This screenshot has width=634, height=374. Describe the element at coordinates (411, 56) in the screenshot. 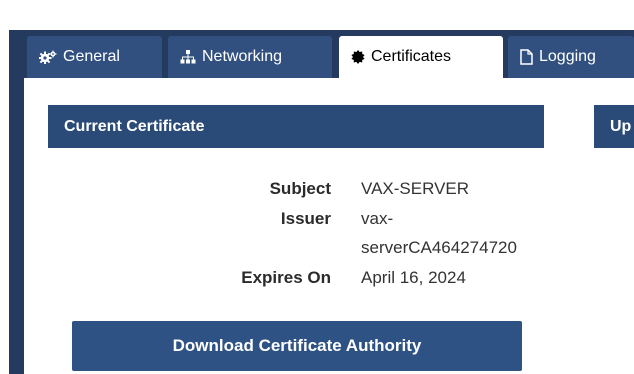

I see `tab-label: Certificates` at that location.